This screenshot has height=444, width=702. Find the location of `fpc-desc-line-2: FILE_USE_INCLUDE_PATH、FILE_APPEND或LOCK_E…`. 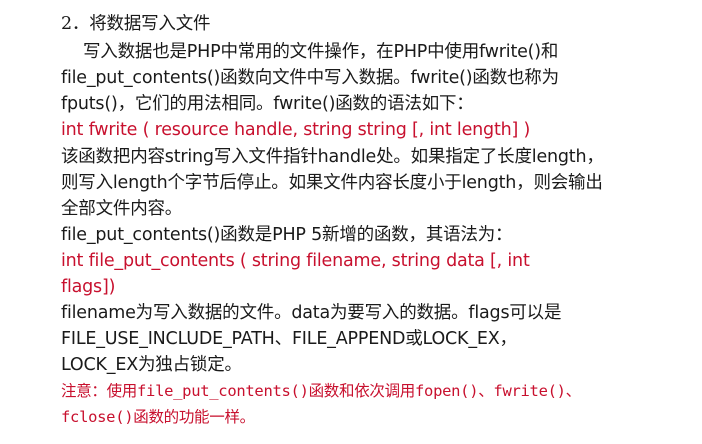

fpc-desc-line-2: FILE_USE_INCLUDE_PATH、FILE_APPEND或LOCK_E… is located at coordinates (289, 339).